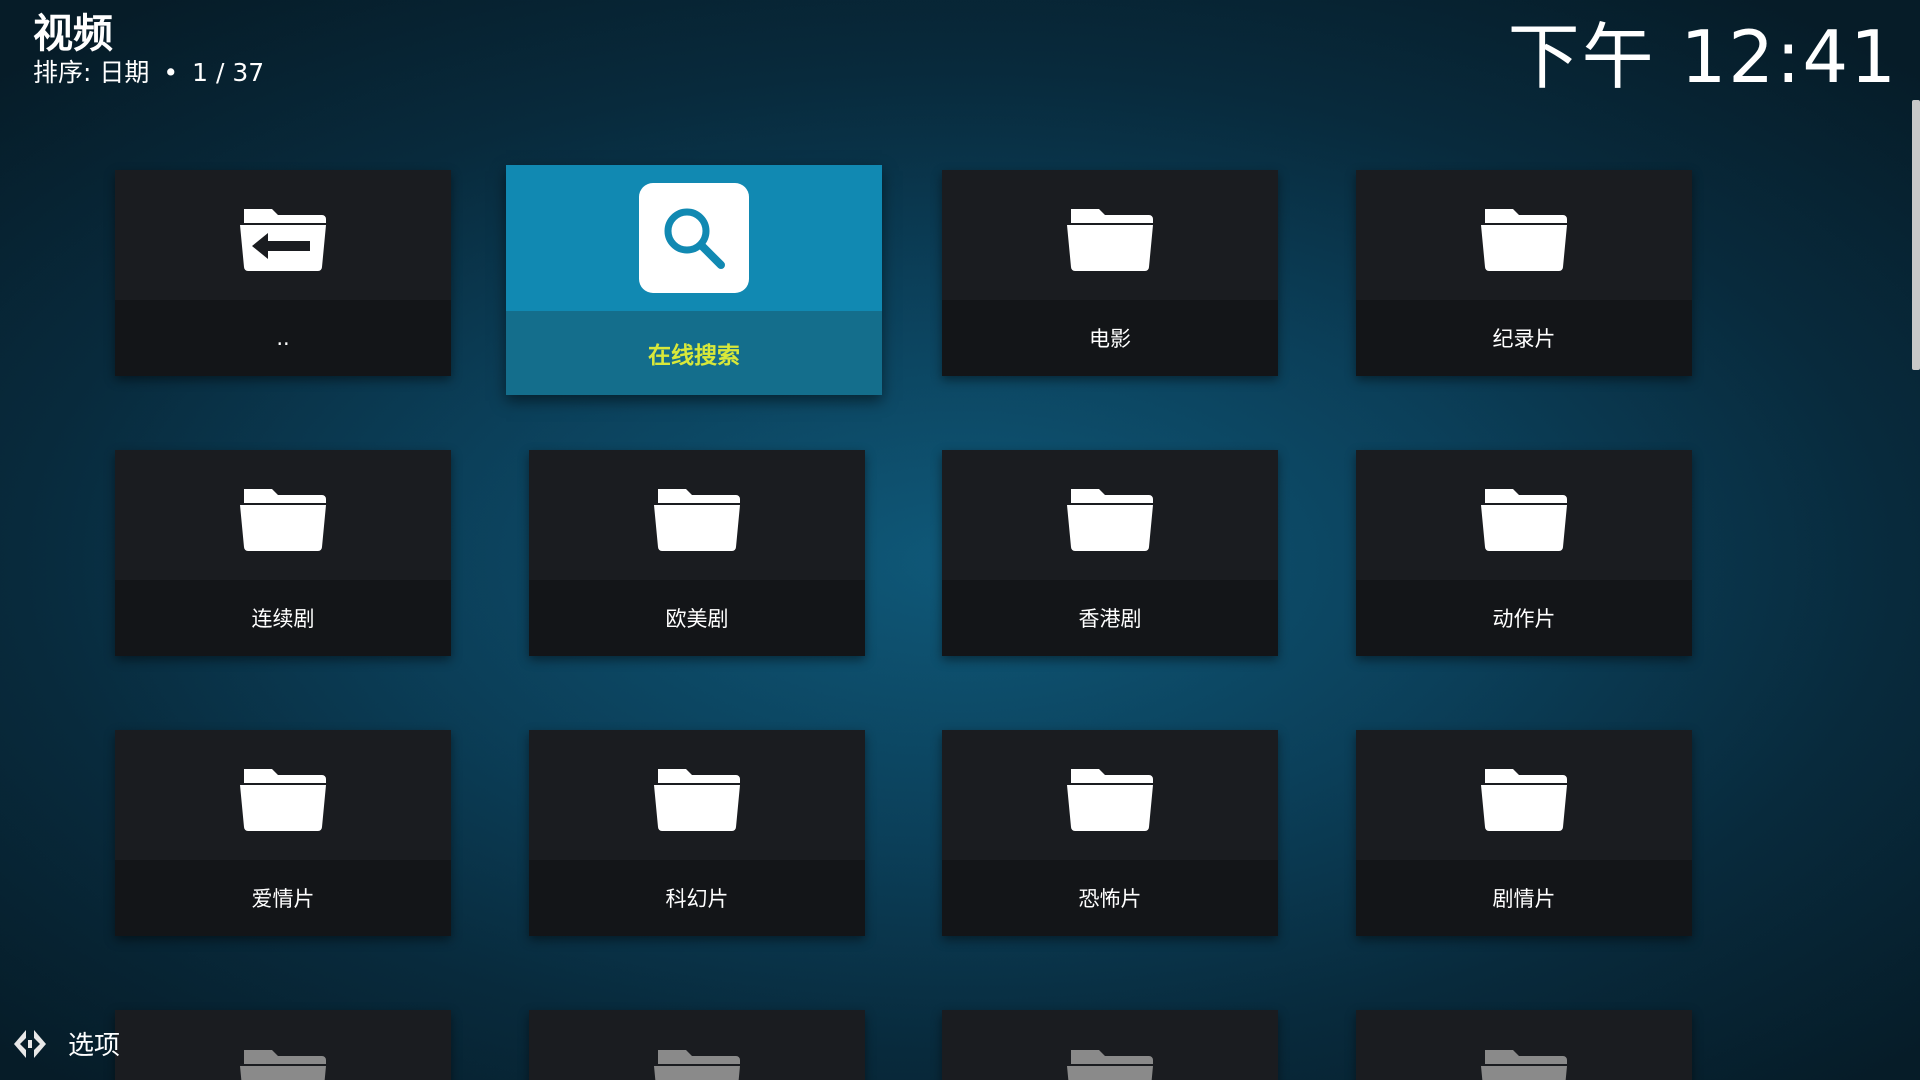 The image size is (1920, 1080). What do you see at coordinates (697, 833) in the screenshot?
I see `tile-scifi-films: 科幻片` at bounding box center [697, 833].